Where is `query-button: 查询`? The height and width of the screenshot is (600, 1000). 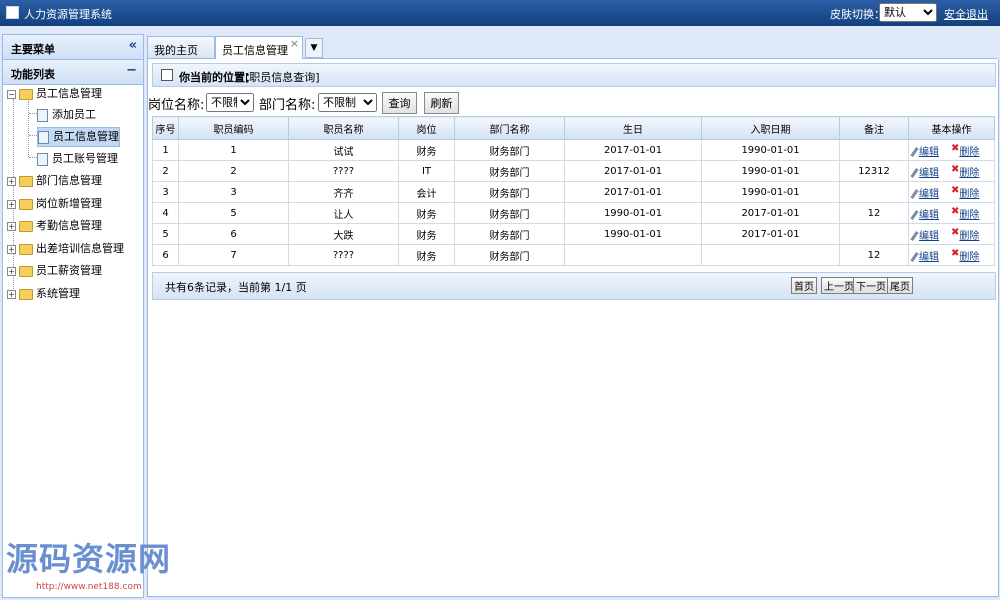
query-button: 查询 is located at coordinates (399, 103).